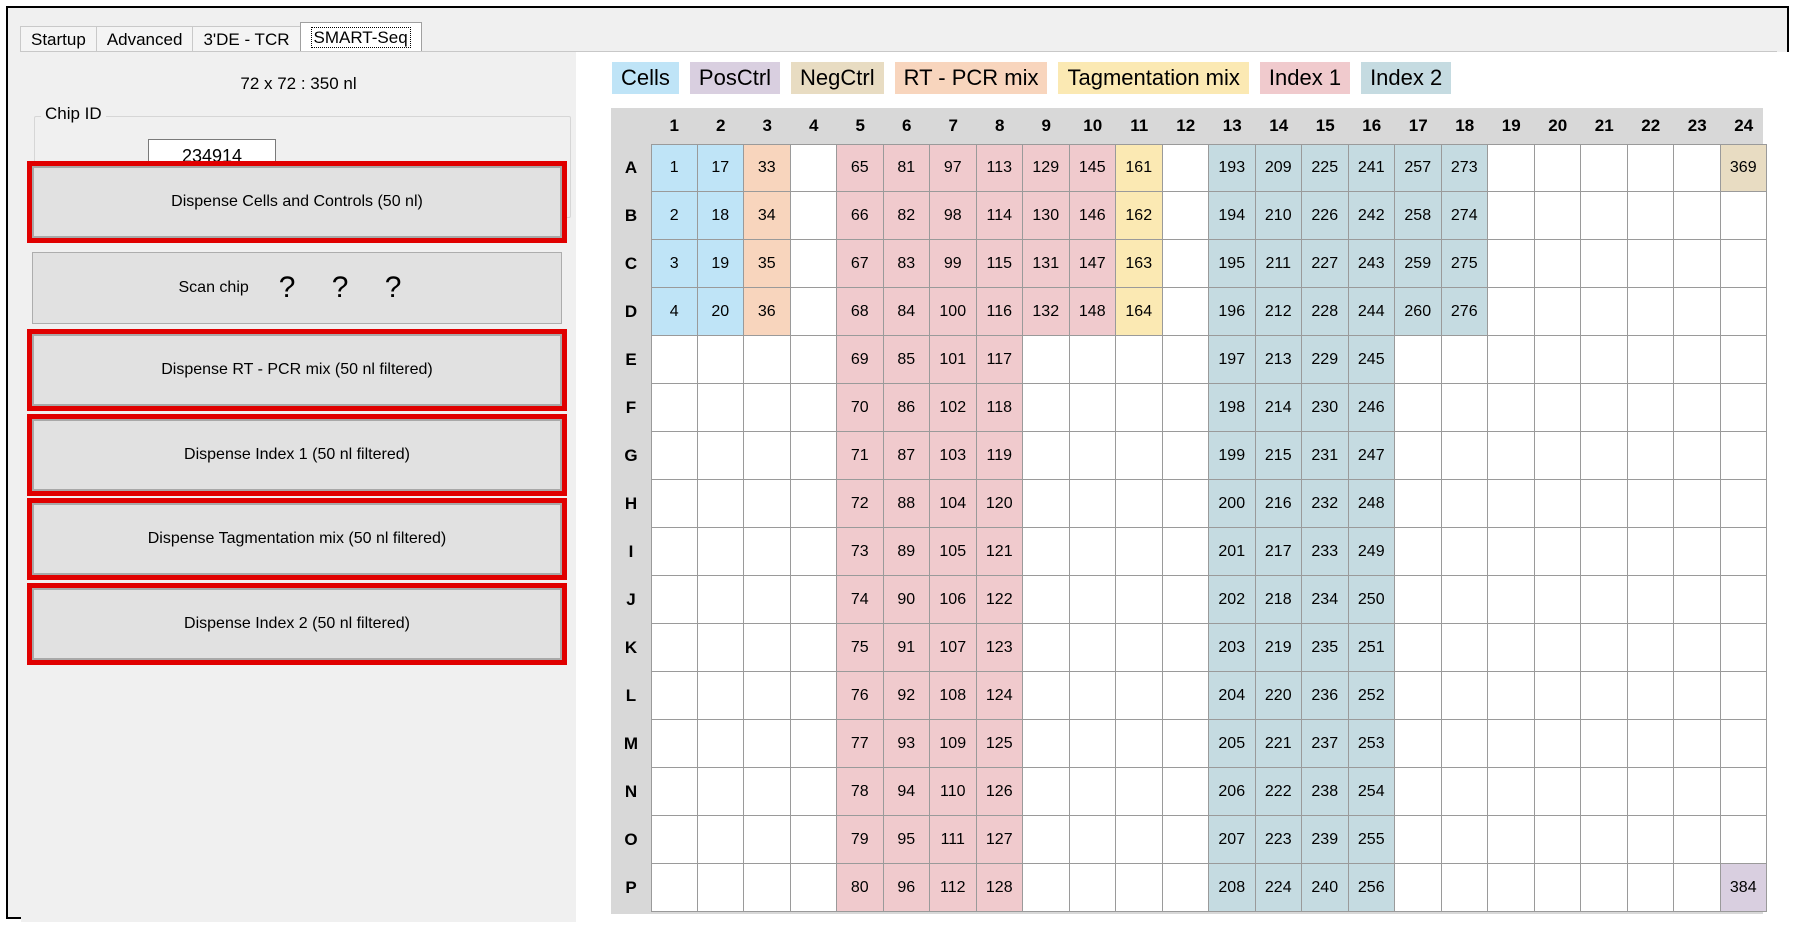 The width and height of the screenshot is (1797, 927). Describe the element at coordinates (999, 360) in the screenshot. I see `well-cell: 117` at that location.